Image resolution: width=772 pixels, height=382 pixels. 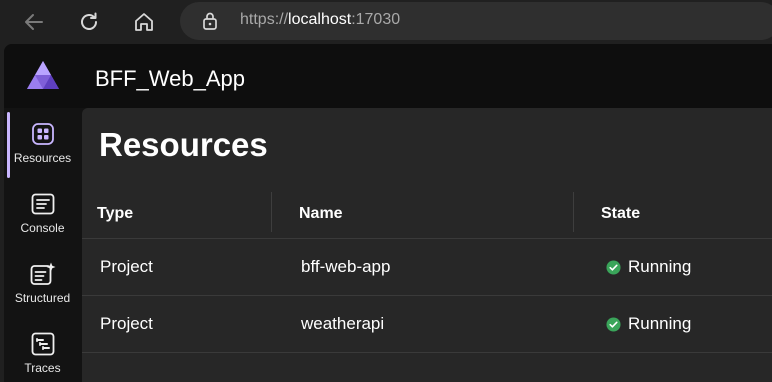 I want to click on column-header-name: Name, so click(x=321, y=214).